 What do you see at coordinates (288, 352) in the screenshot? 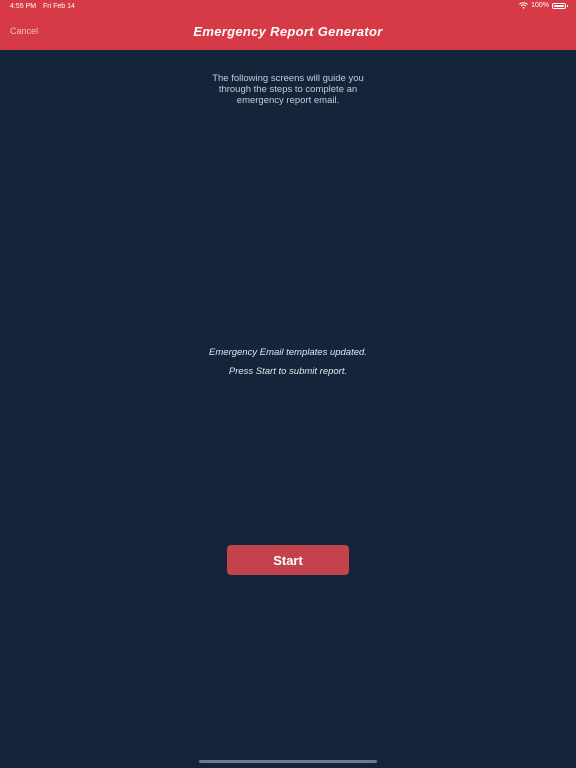
I see `templates-updated-message: Emergency Email templates updated.` at bounding box center [288, 352].